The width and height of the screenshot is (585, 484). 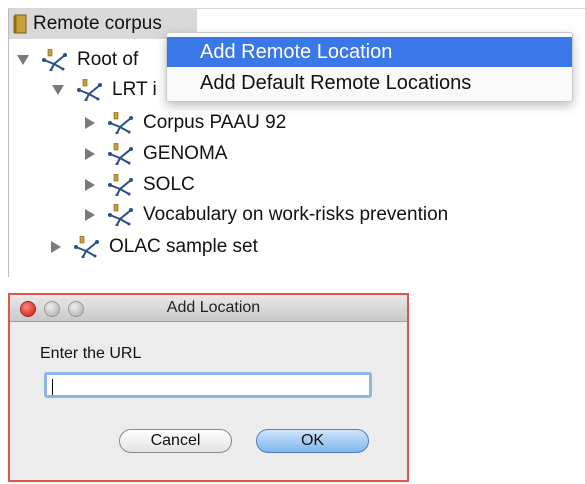 What do you see at coordinates (108, 59) in the screenshot?
I see `tree-item-label: Root of` at bounding box center [108, 59].